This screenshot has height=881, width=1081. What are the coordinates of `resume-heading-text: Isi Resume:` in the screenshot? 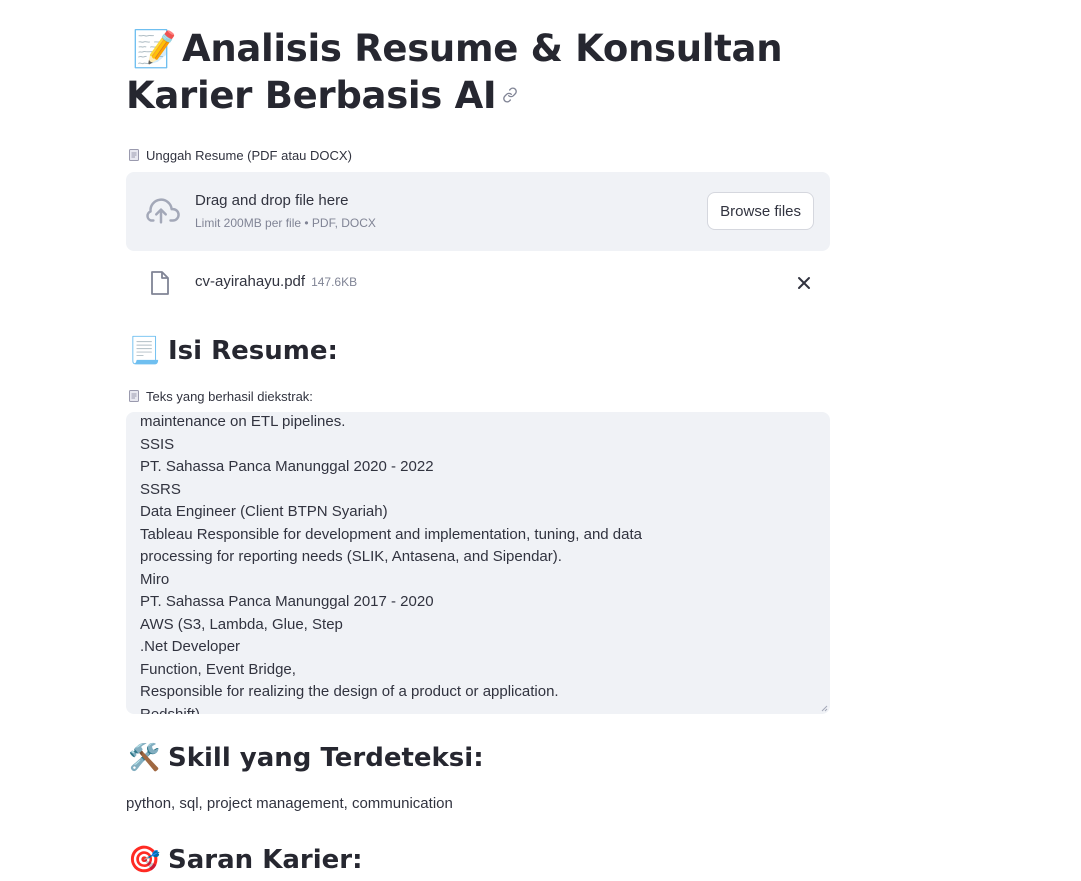 It's located at (253, 351).